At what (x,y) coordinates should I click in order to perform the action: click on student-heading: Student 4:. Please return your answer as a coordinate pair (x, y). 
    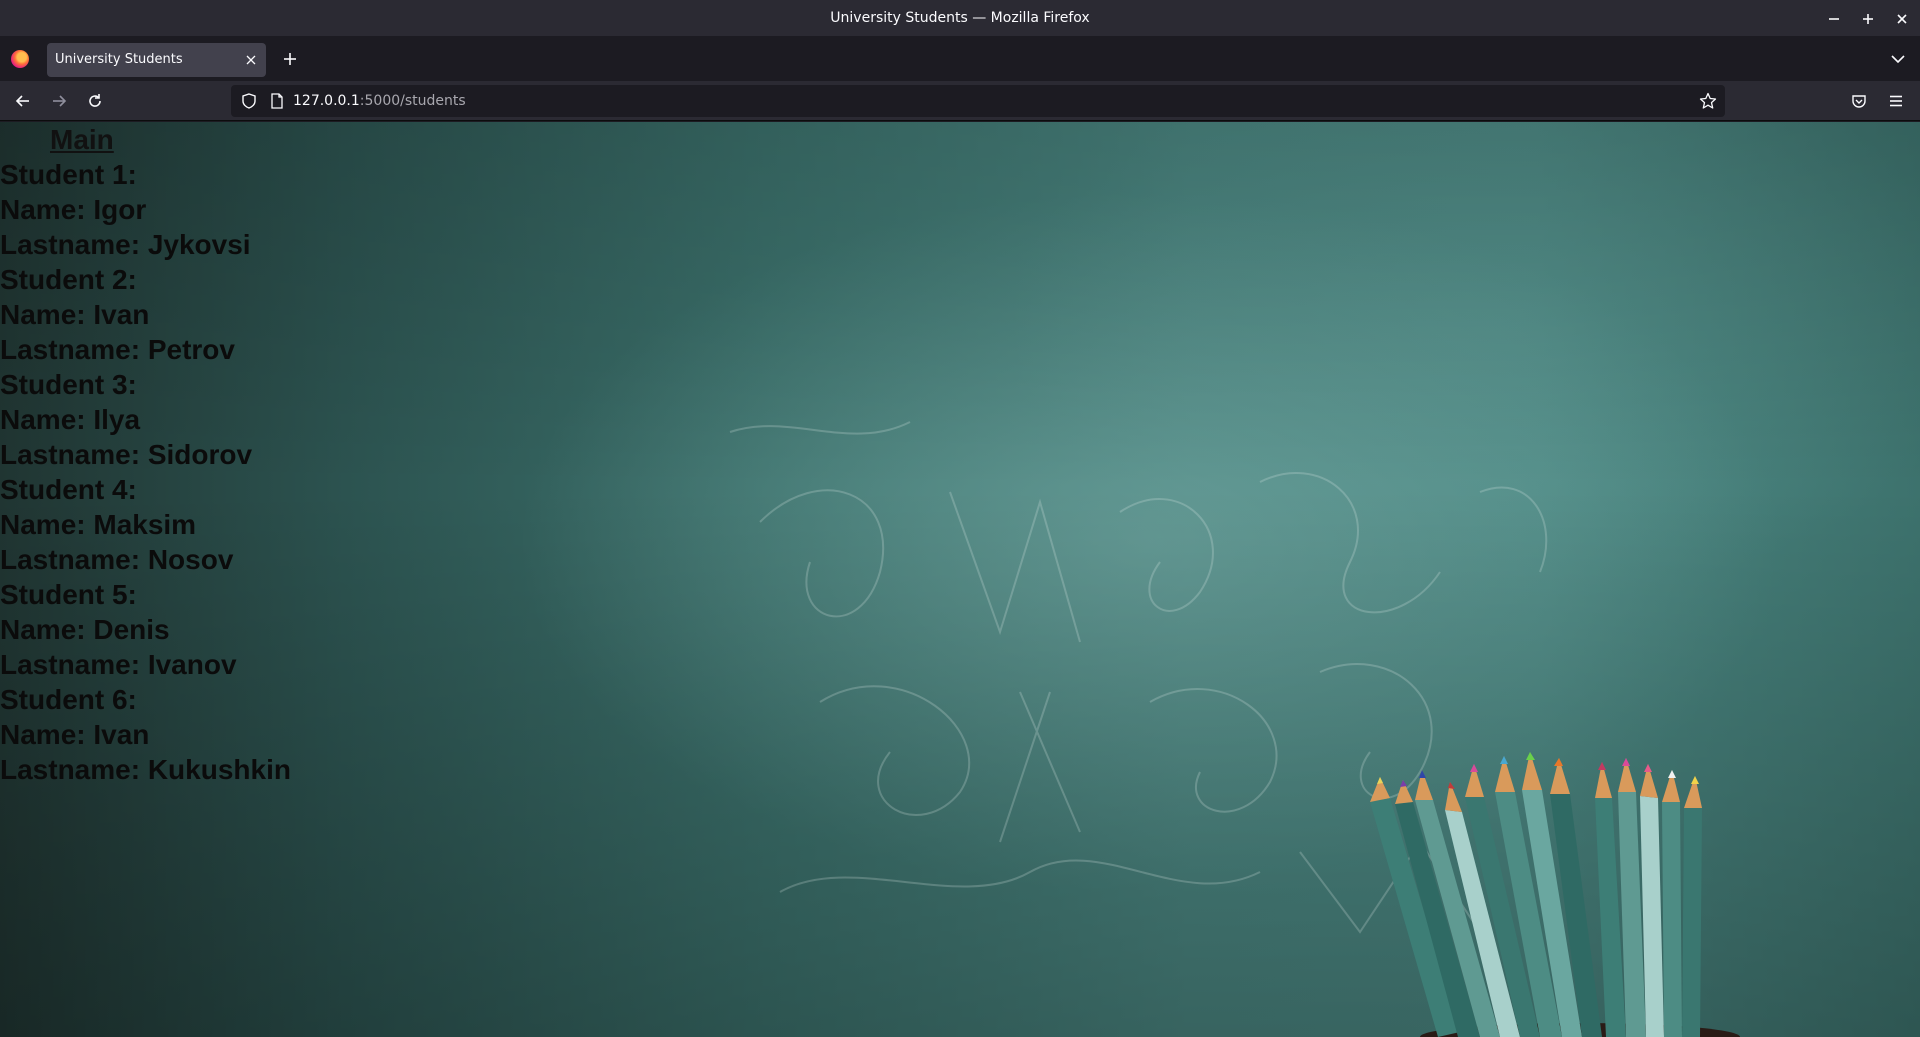
    Looking at the image, I should click on (68, 489).